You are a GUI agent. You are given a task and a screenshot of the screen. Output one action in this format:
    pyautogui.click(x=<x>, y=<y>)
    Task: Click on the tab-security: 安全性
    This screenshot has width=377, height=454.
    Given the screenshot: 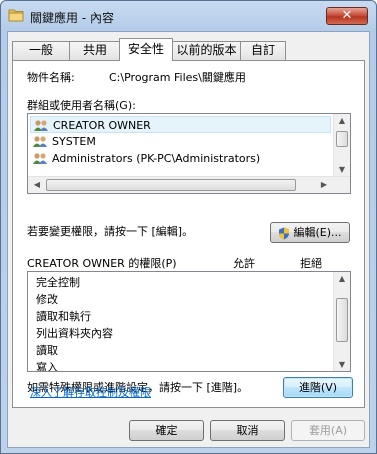 What is the action you would take?
    pyautogui.click(x=146, y=49)
    